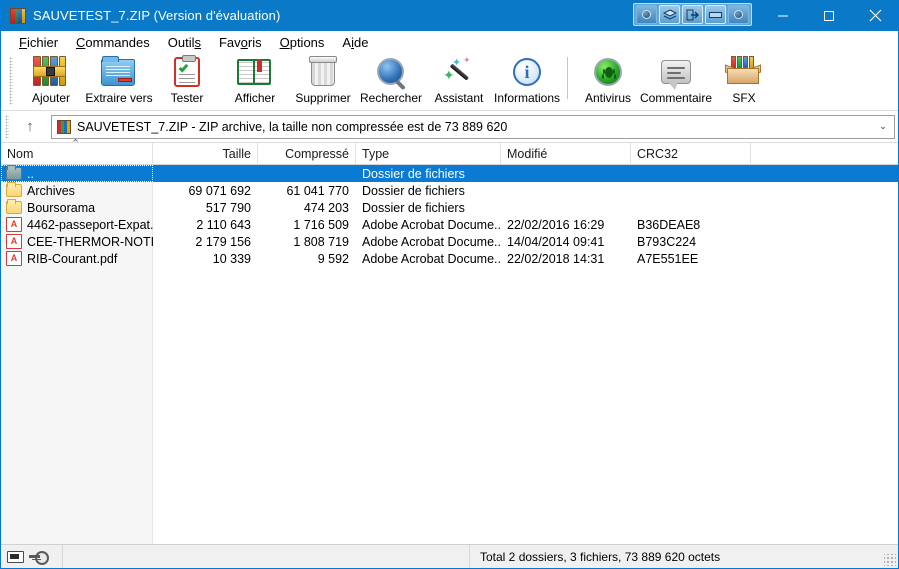 This screenshot has width=899, height=569. Describe the element at coordinates (321, 241) in the screenshot. I see `cell-compressed: 1 808 719` at that location.